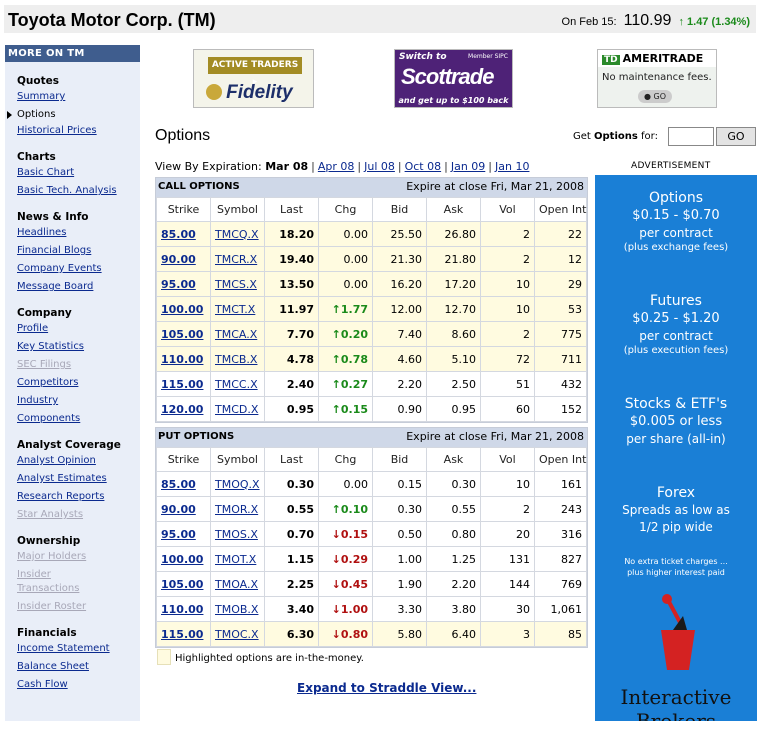 The width and height of the screenshot is (760, 729). Describe the element at coordinates (53, 666) in the screenshot. I see `sidebar-item-balance-sheet: Balance Sheet` at that location.